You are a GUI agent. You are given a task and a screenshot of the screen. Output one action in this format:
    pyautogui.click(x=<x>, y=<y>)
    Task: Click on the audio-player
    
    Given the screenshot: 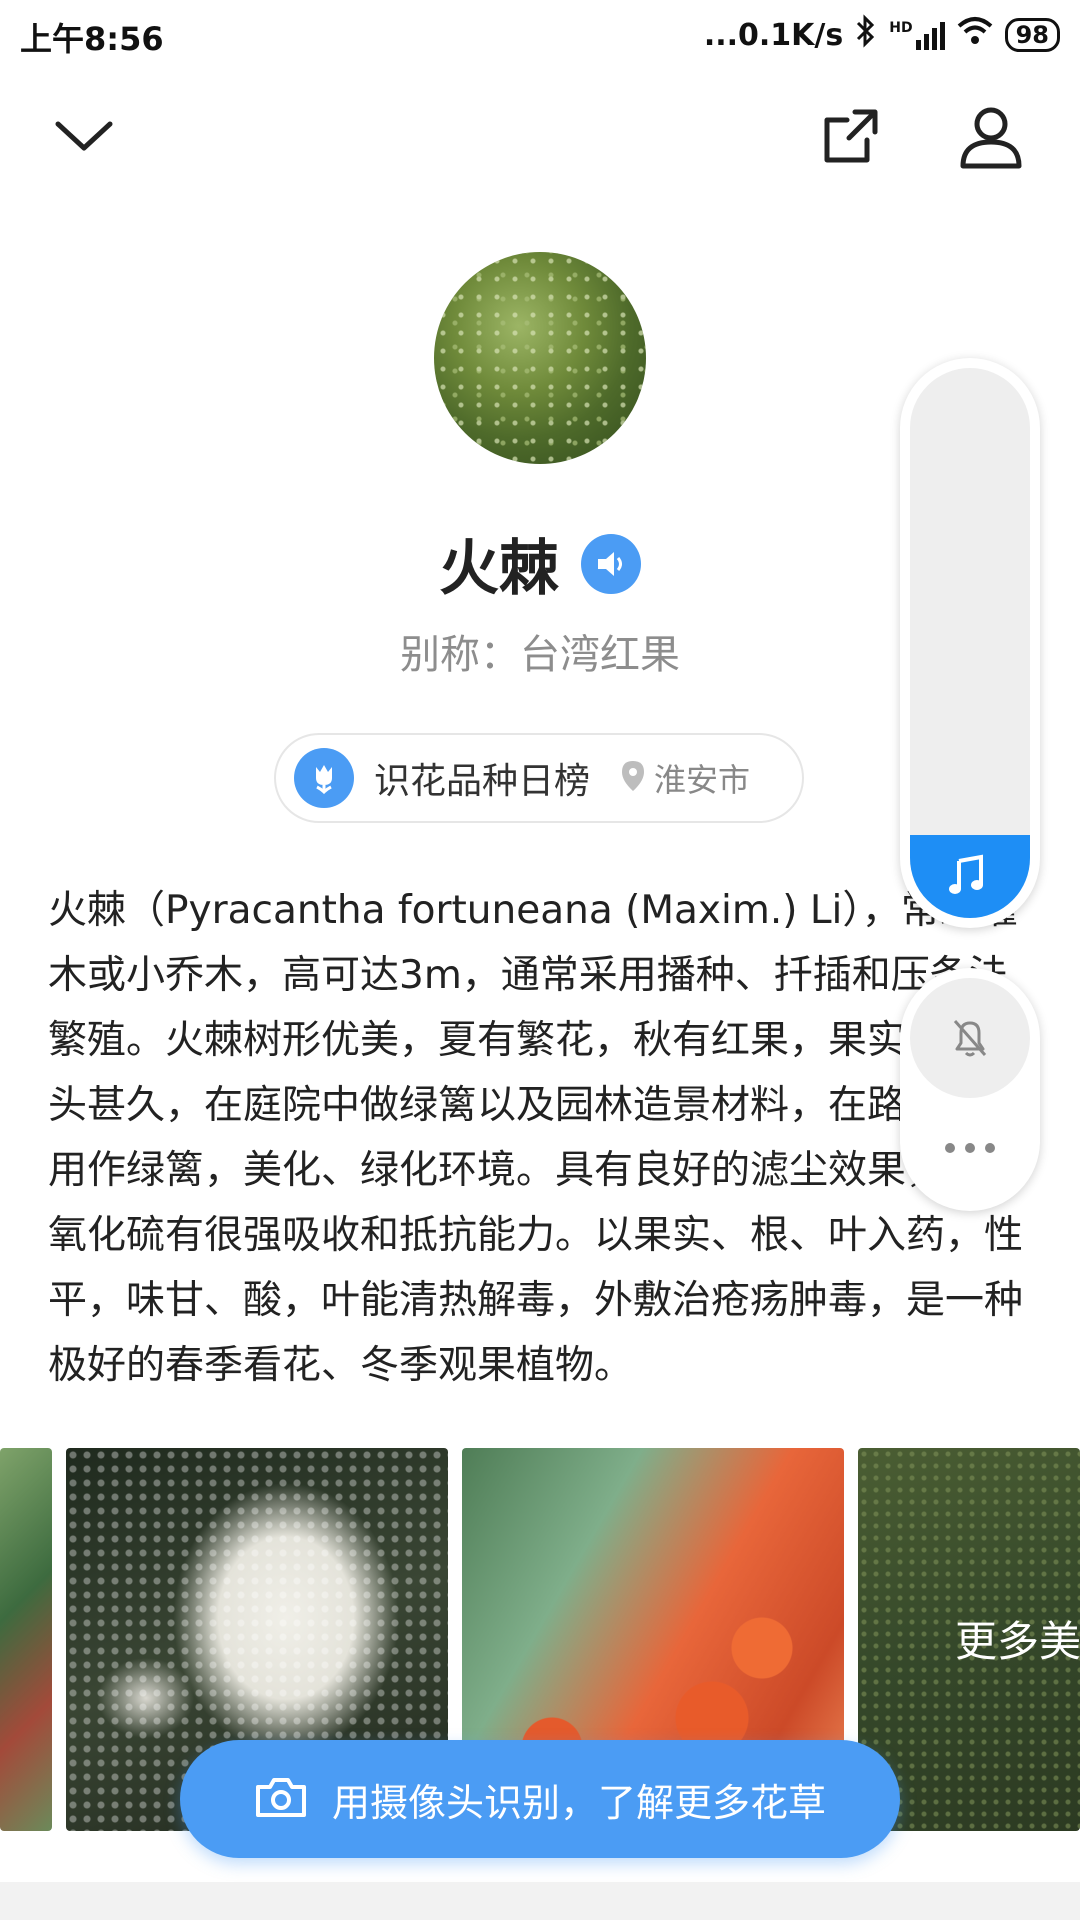 What is the action you would take?
    pyautogui.click(x=970, y=643)
    